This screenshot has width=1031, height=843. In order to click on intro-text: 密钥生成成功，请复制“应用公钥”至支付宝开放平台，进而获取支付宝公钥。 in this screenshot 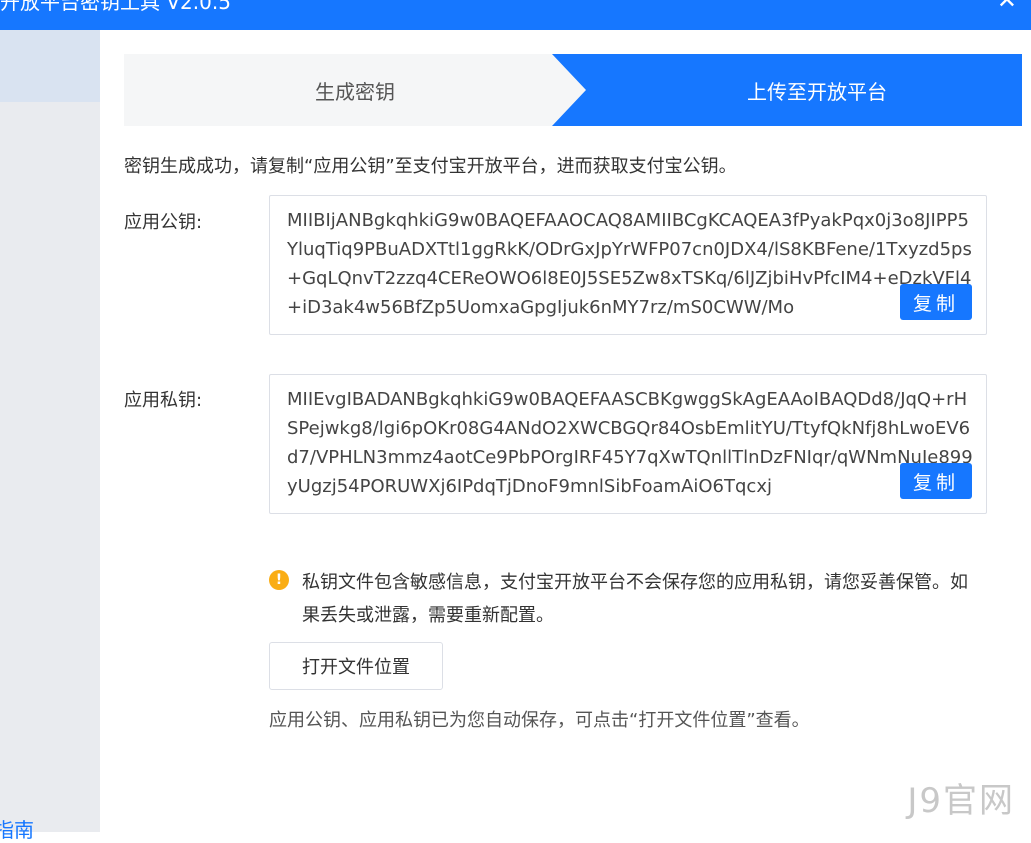, I will do `click(430, 166)`.